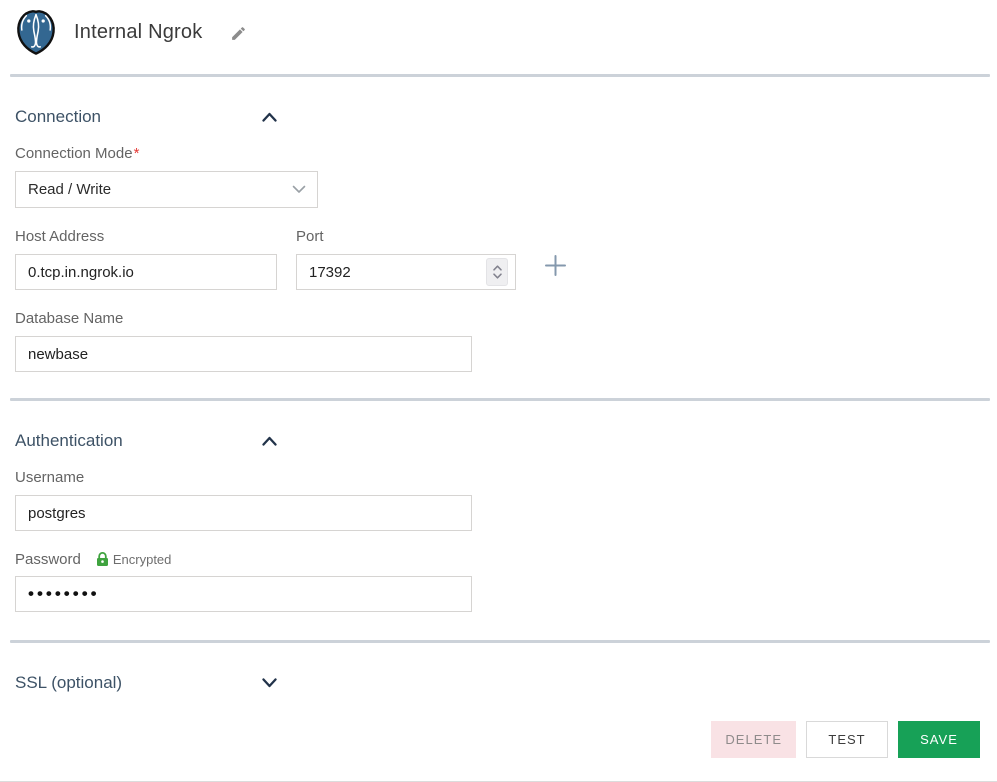 The image size is (997, 782). What do you see at coordinates (58, 116) in the screenshot?
I see `section-title: Connection` at bounding box center [58, 116].